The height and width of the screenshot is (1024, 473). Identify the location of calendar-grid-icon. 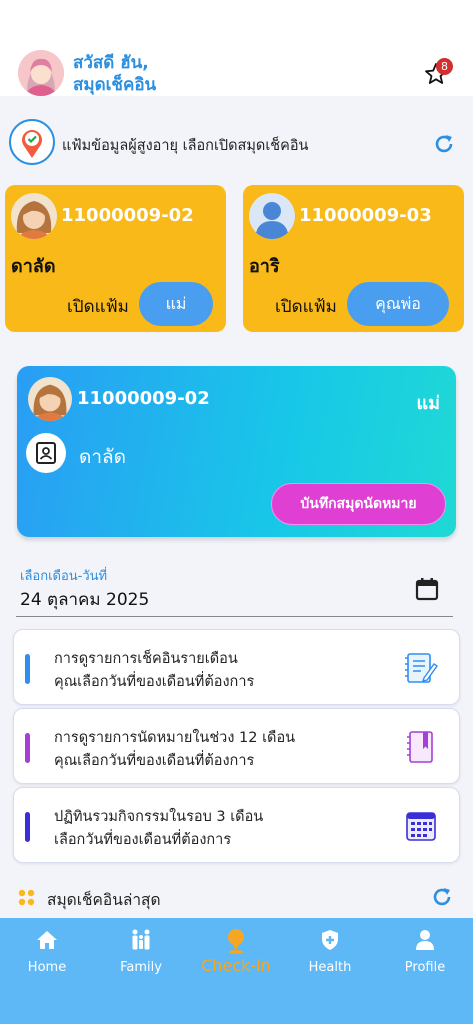
(421, 826).